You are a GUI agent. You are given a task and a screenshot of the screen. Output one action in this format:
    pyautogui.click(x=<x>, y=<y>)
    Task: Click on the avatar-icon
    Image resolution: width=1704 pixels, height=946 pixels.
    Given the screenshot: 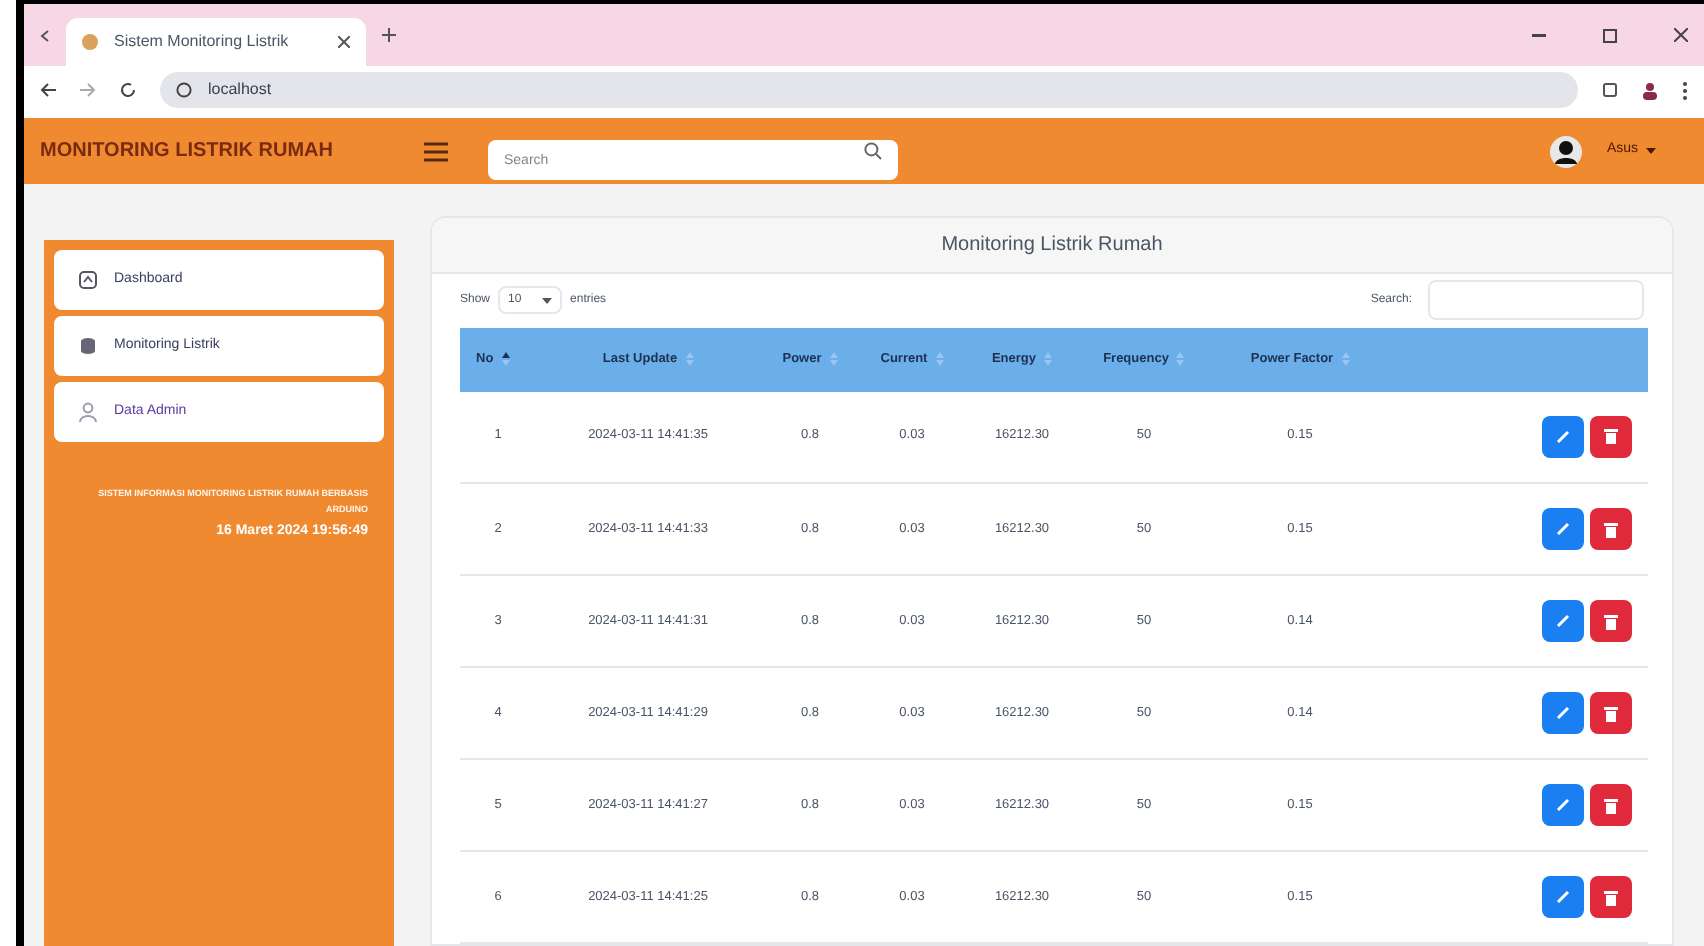 What is the action you would take?
    pyautogui.click(x=1566, y=151)
    